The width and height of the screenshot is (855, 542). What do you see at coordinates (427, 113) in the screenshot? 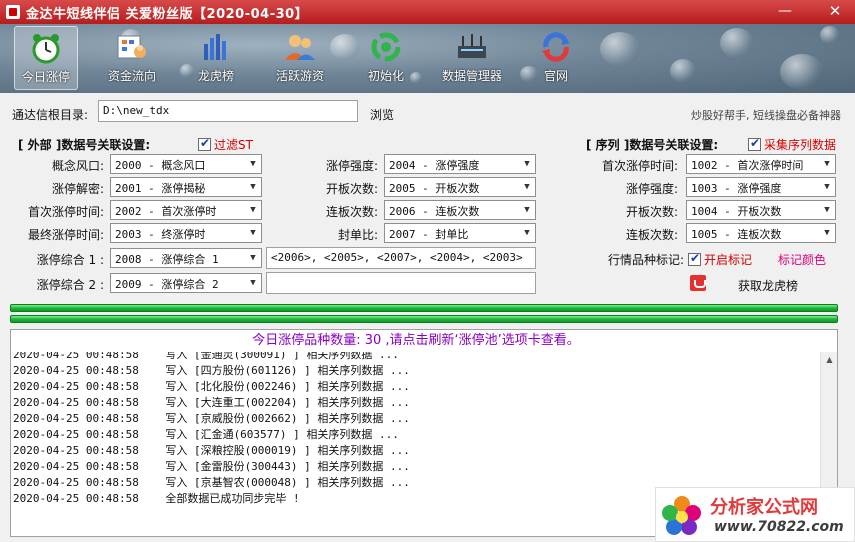
I see `directory-row: 通达信根目录: D:\new_tdx 浏览 炒股好帮手, 短线操盘必备神器` at bounding box center [427, 113].